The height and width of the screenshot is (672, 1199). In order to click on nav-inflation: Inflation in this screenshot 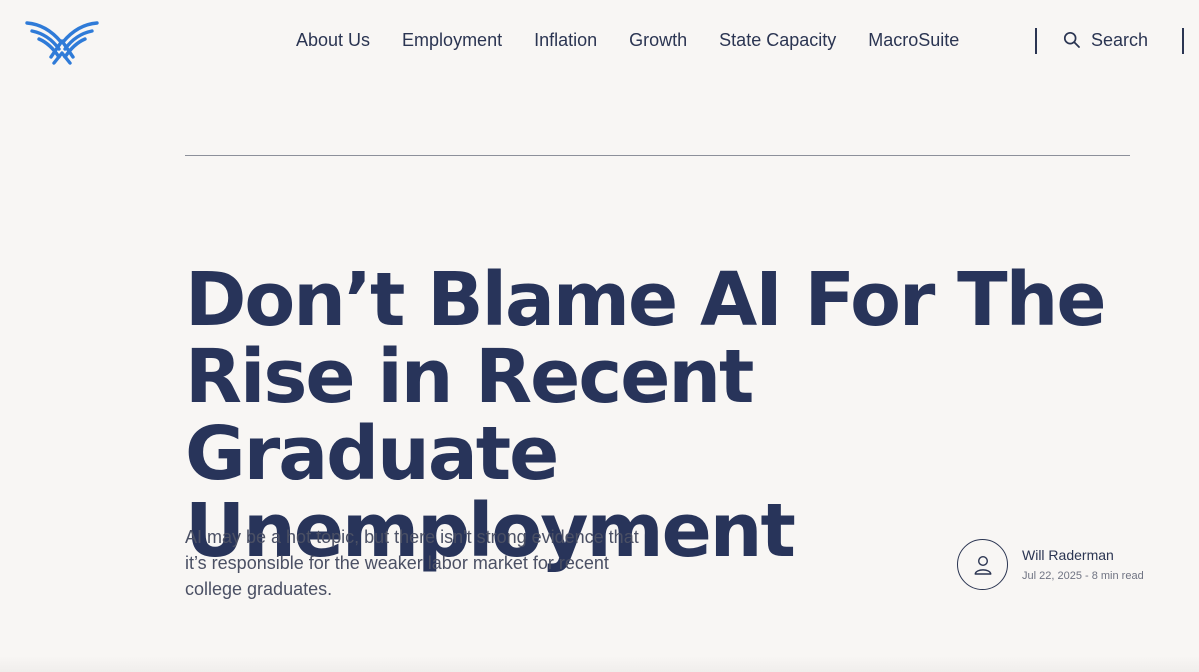, I will do `click(565, 40)`.